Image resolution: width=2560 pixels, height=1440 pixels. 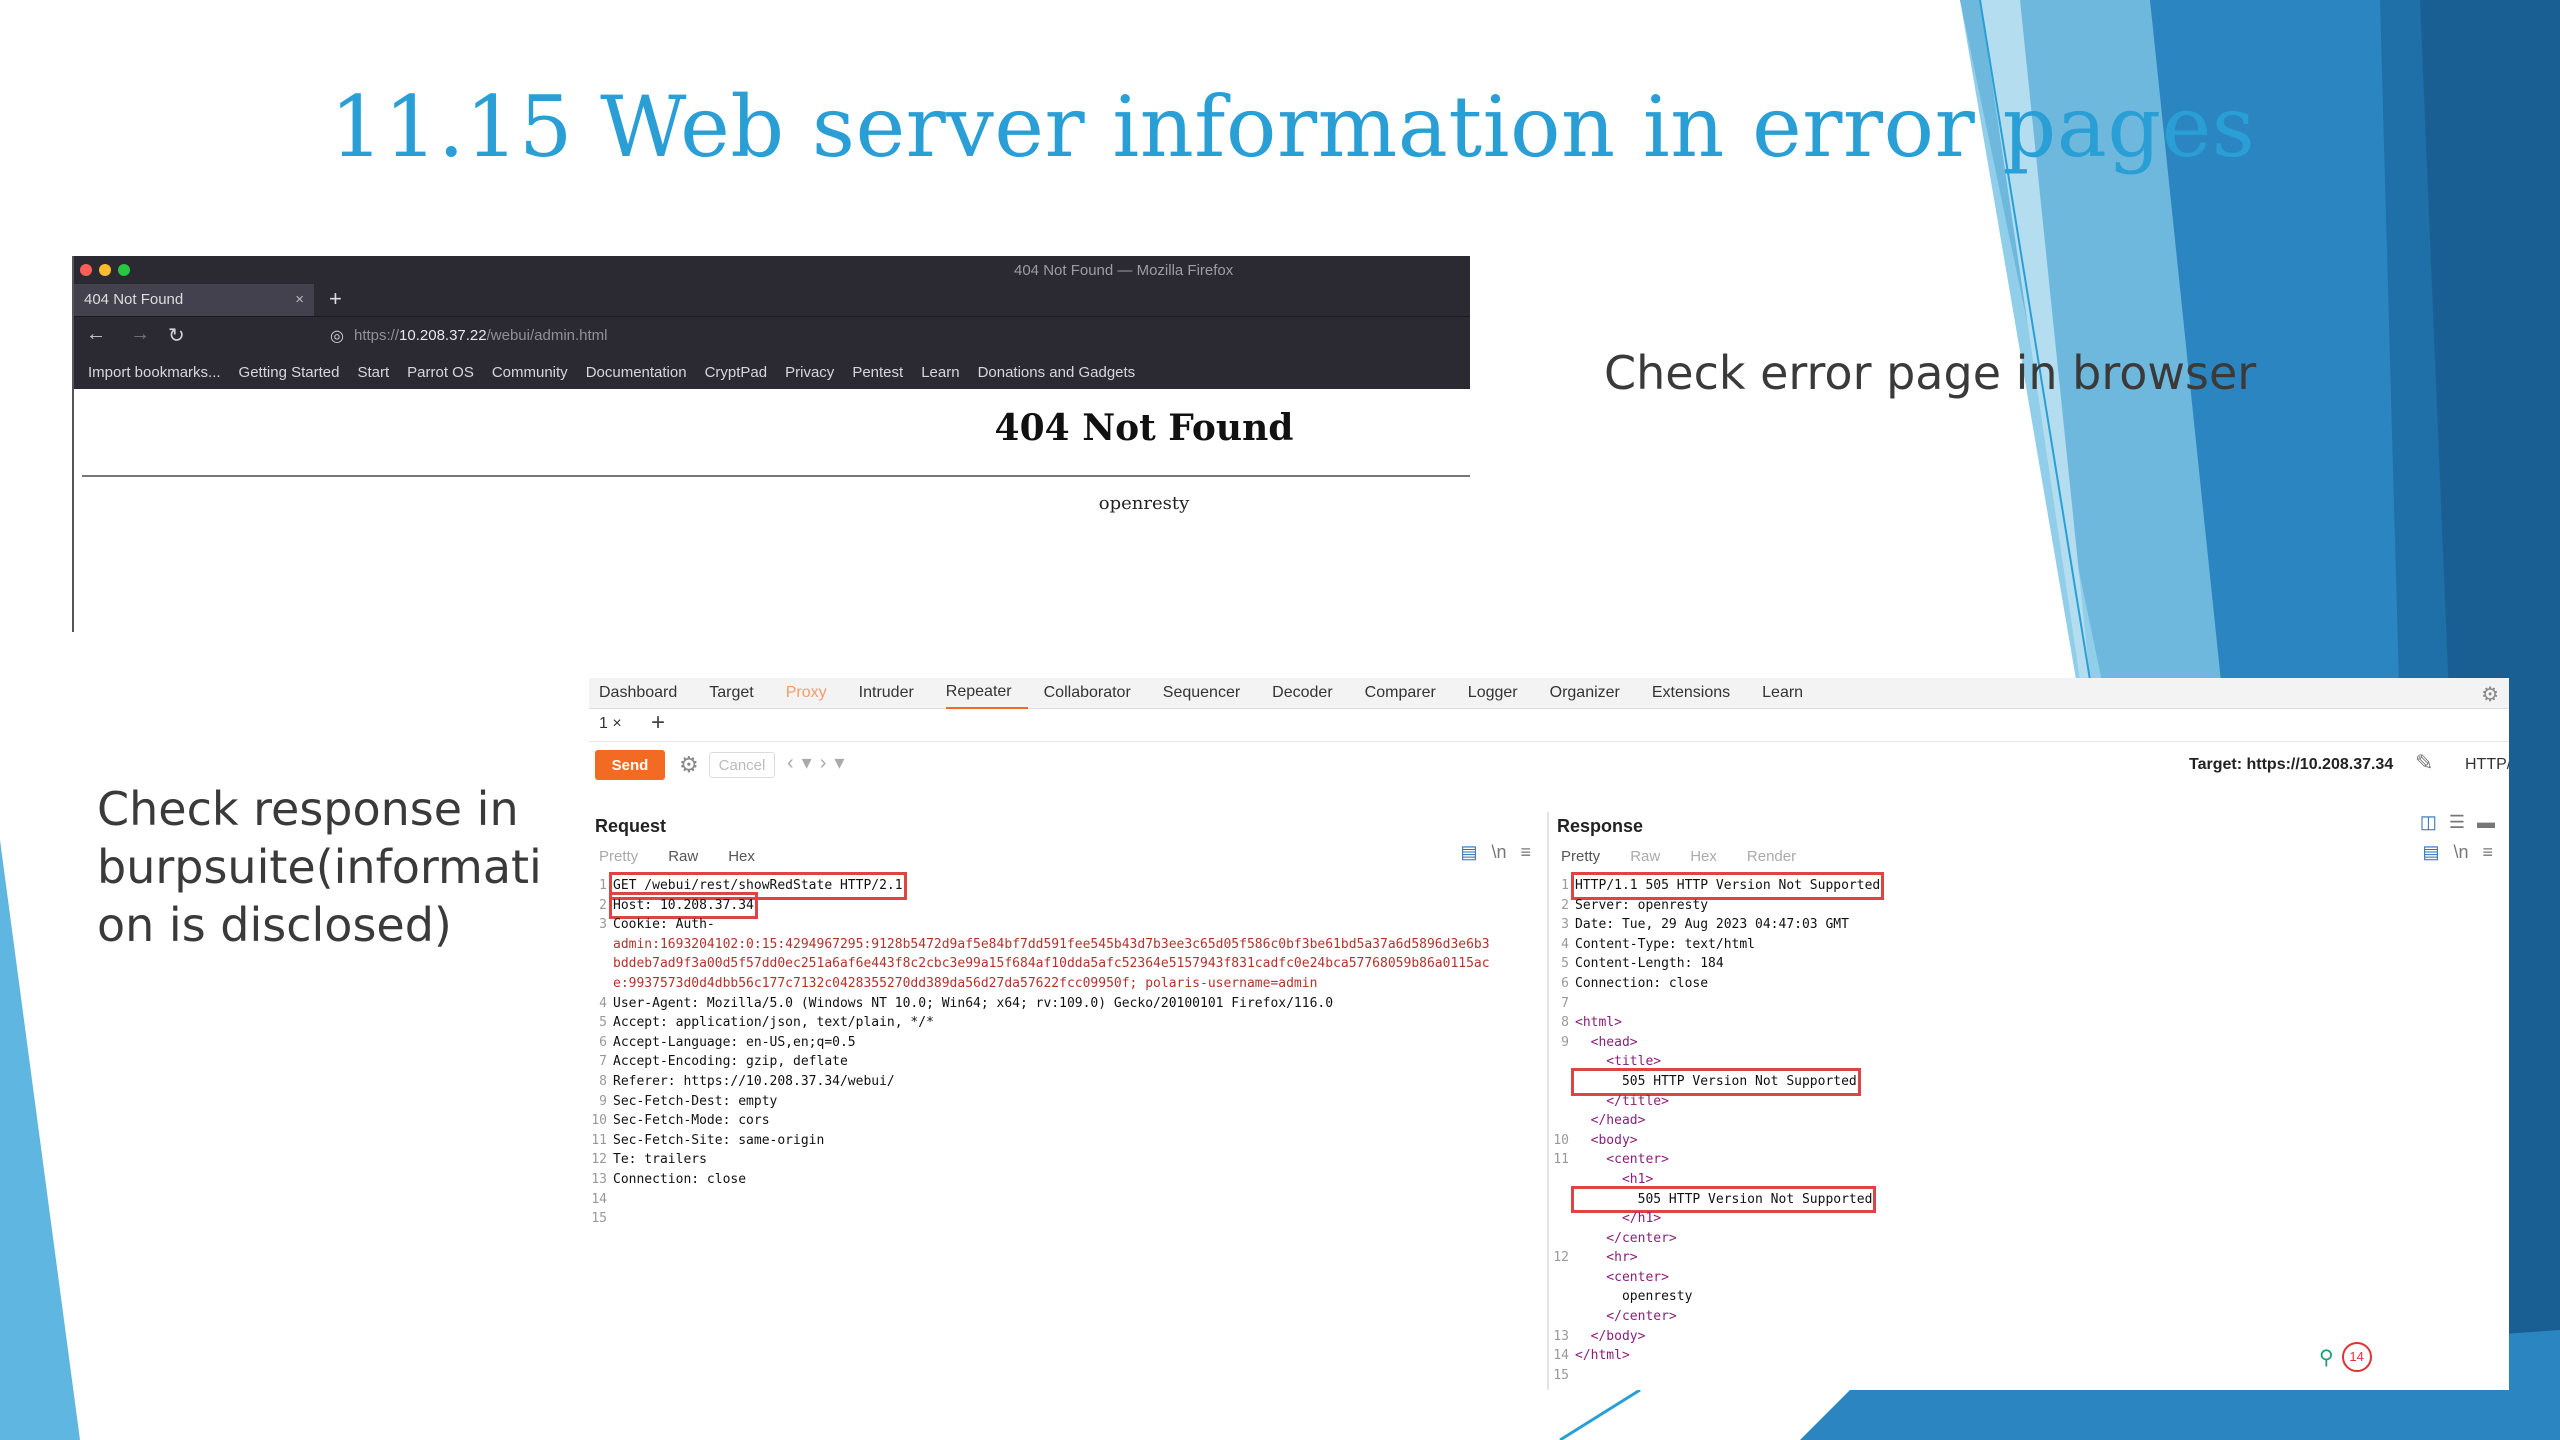 I want to click on shield-icon: ◎, so click(x=337, y=336).